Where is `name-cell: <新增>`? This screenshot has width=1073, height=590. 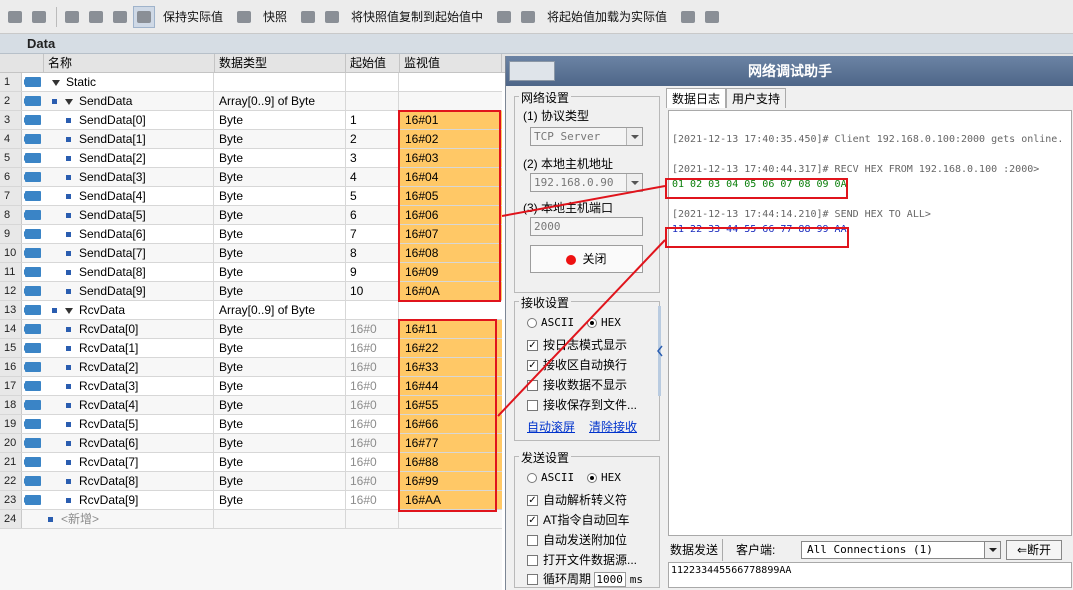
name-cell: <新增> is located at coordinates (129, 519).